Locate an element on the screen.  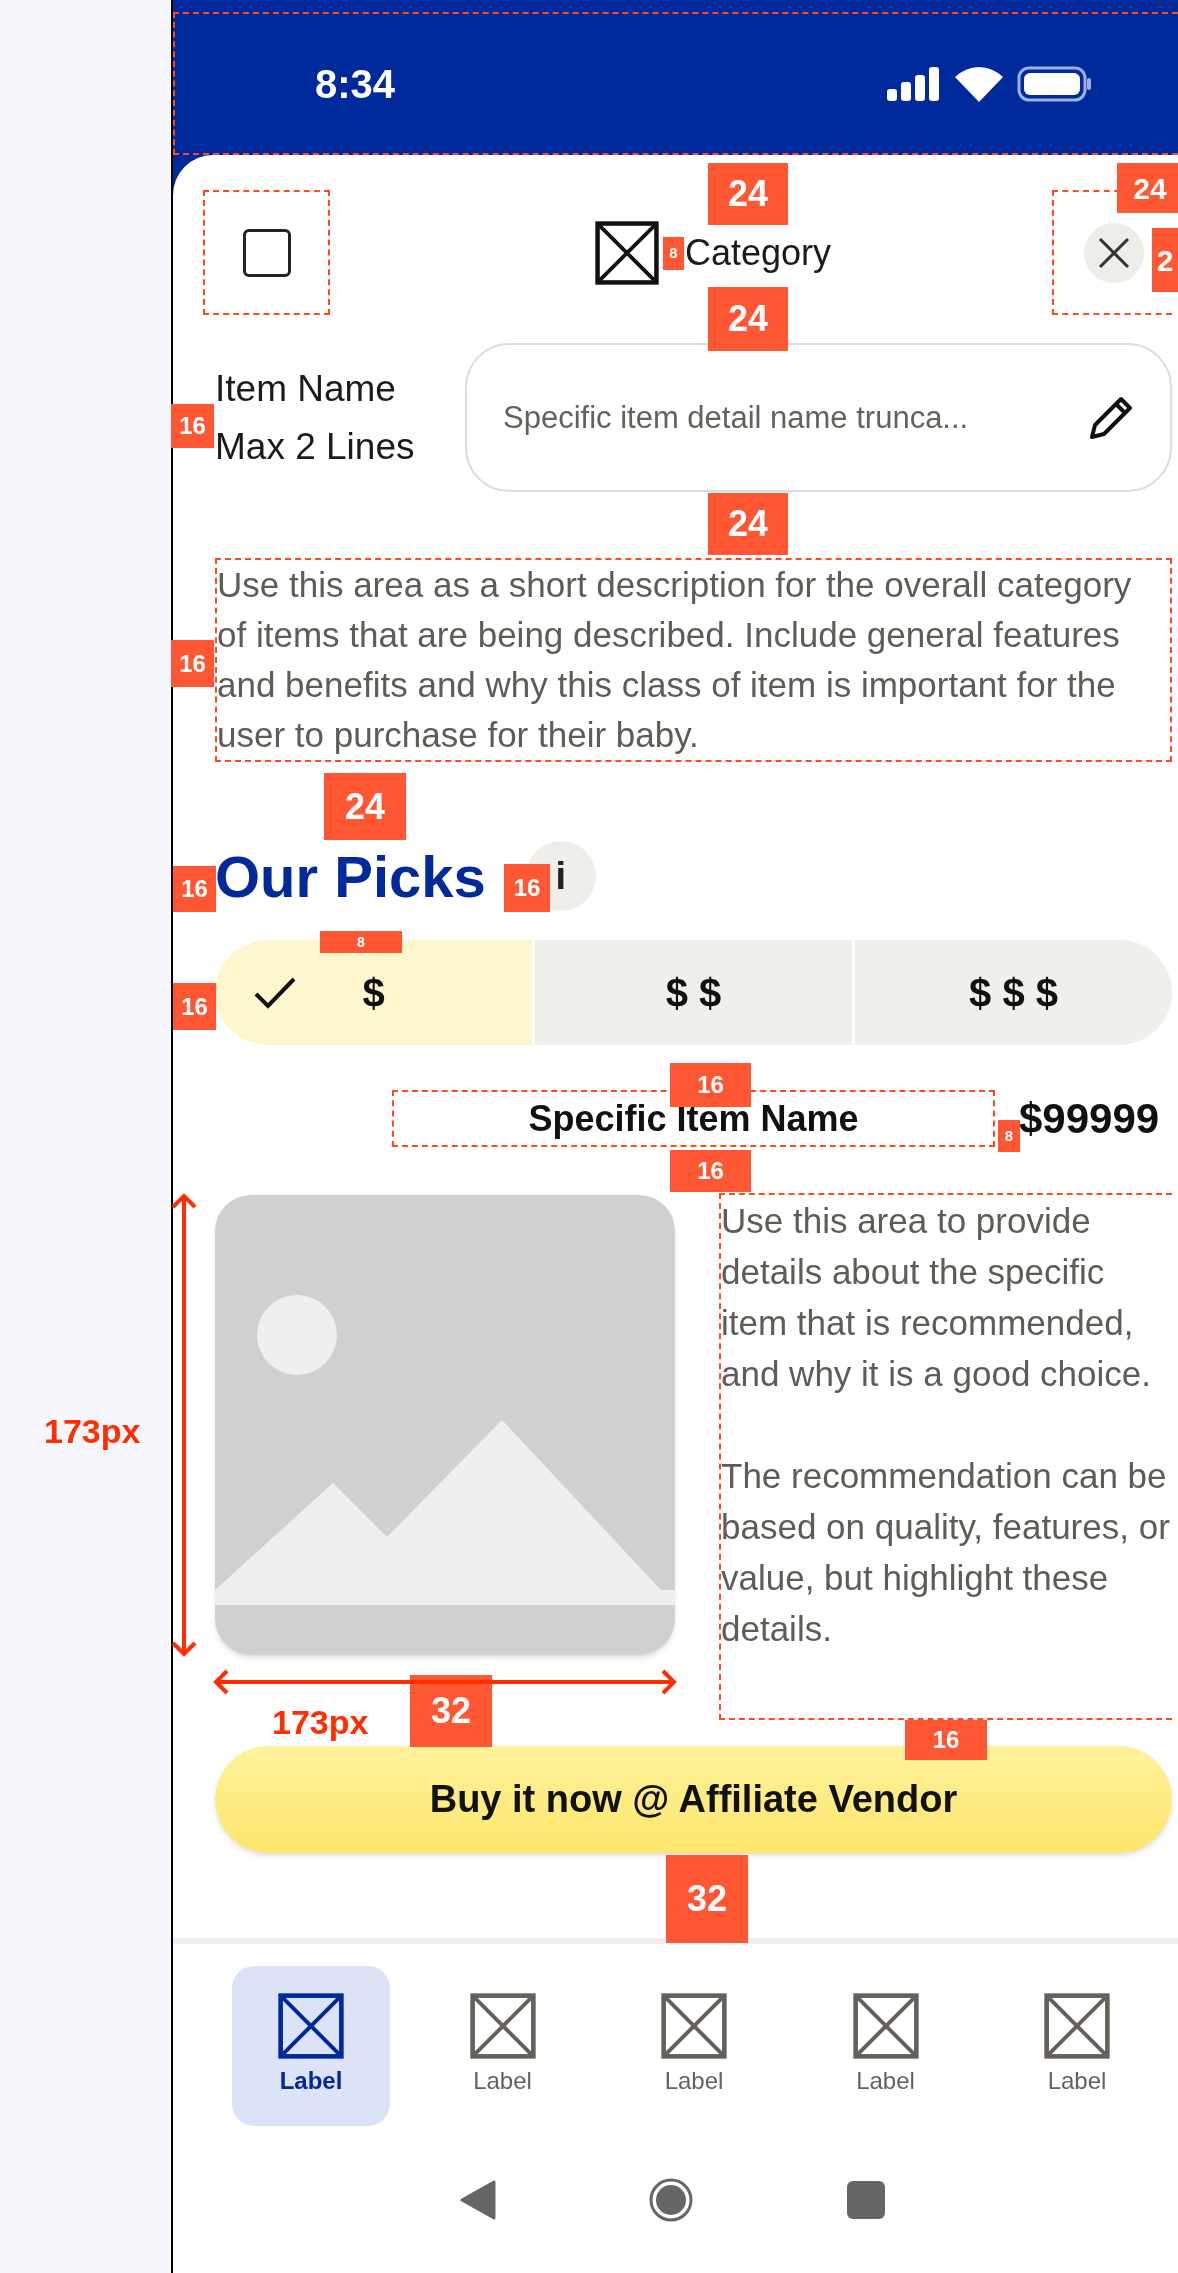
category-icon is located at coordinates (627, 252).